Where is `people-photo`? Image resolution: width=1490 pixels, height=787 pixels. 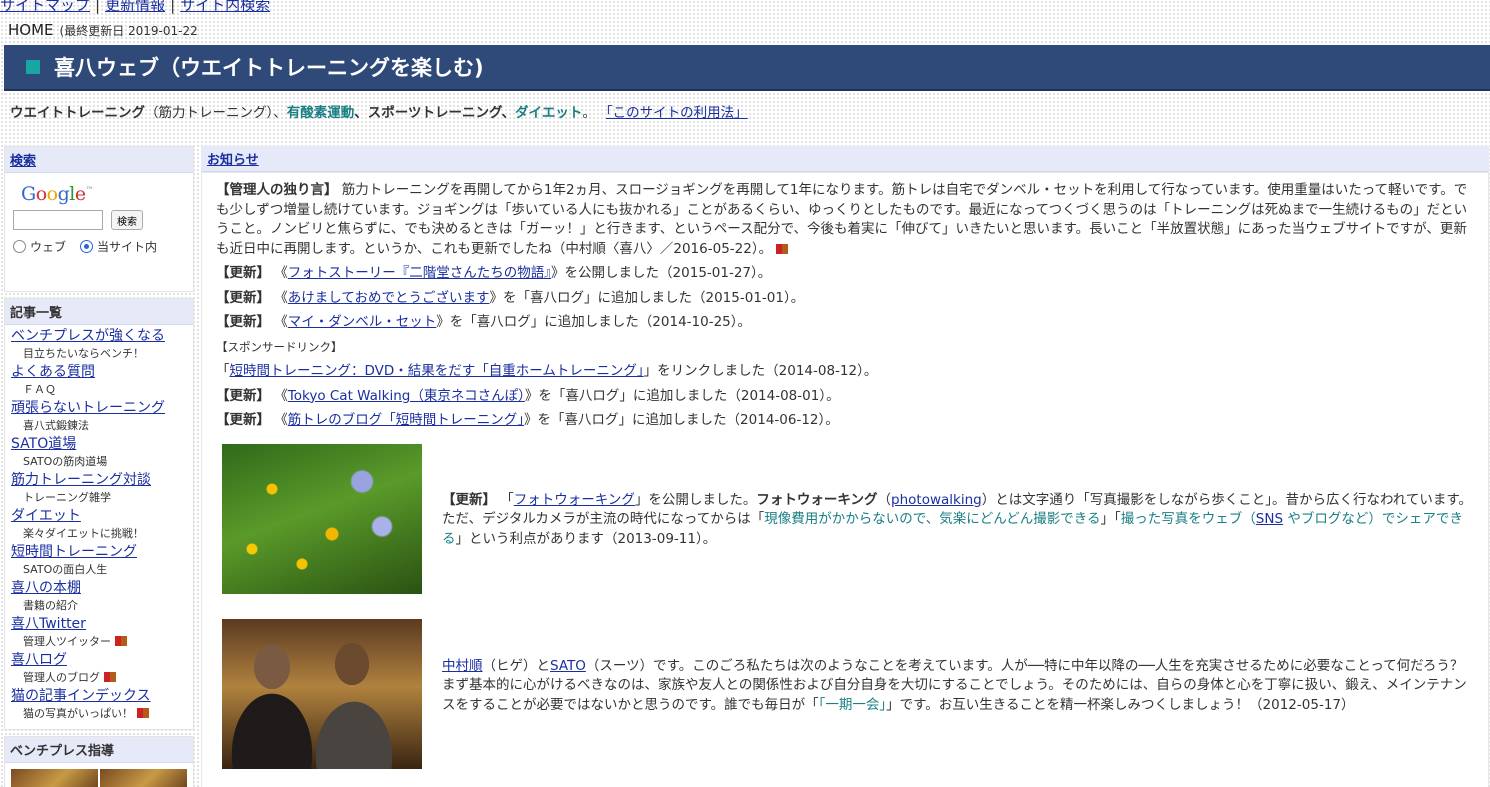
people-photo is located at coordinates (322, 693).